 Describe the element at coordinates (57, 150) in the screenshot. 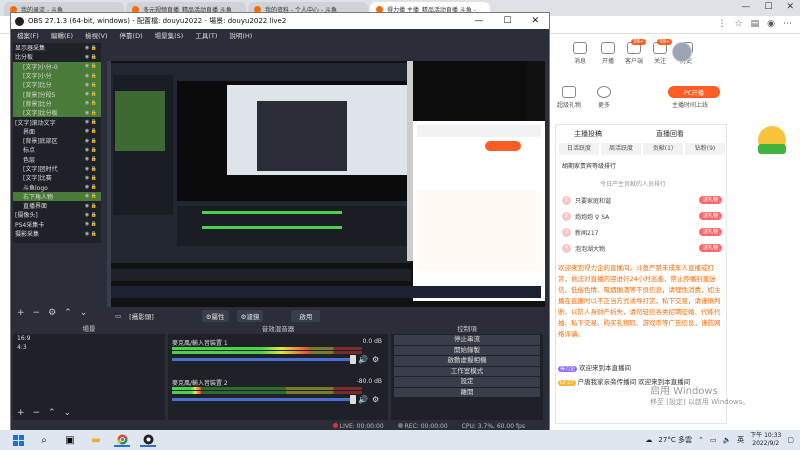

I see `source-item: 标点 ◉ 🔒` at that location.